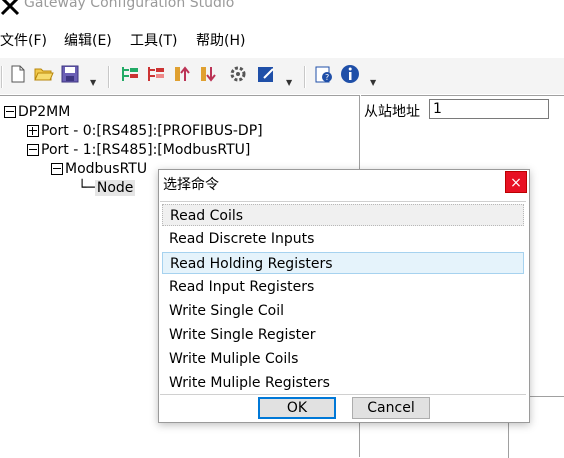 Image resolution: width=564 pixels, height=458 pixels. What do you see at coordinates (266, 74) in the screenshot?
I see `edit-icon` at bounding box center [266, 74].